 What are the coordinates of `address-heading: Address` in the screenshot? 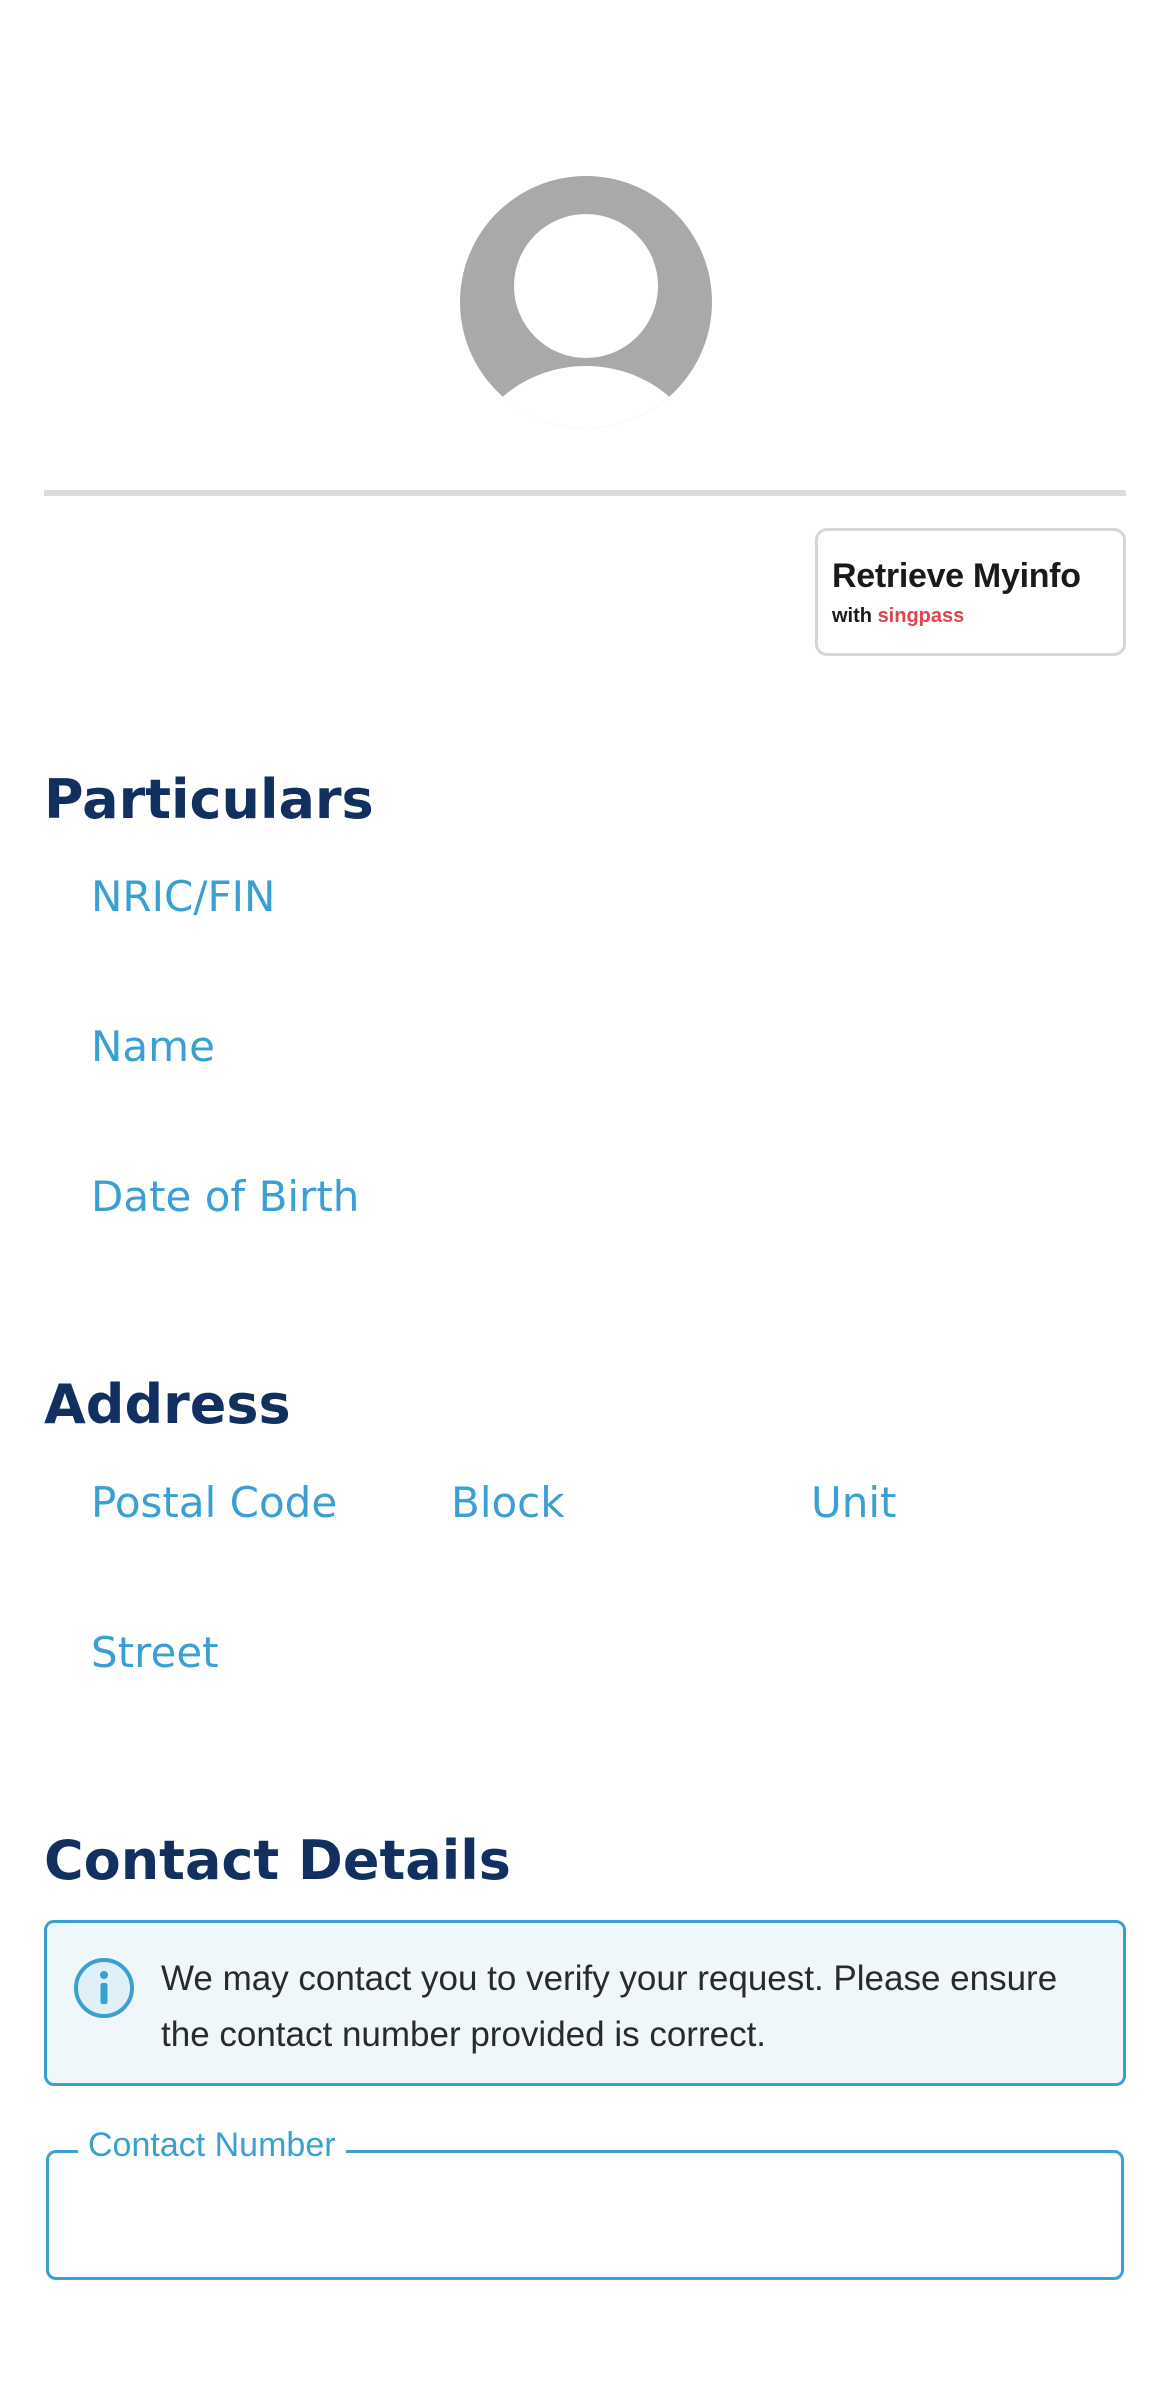 It's located at (167, 1404).